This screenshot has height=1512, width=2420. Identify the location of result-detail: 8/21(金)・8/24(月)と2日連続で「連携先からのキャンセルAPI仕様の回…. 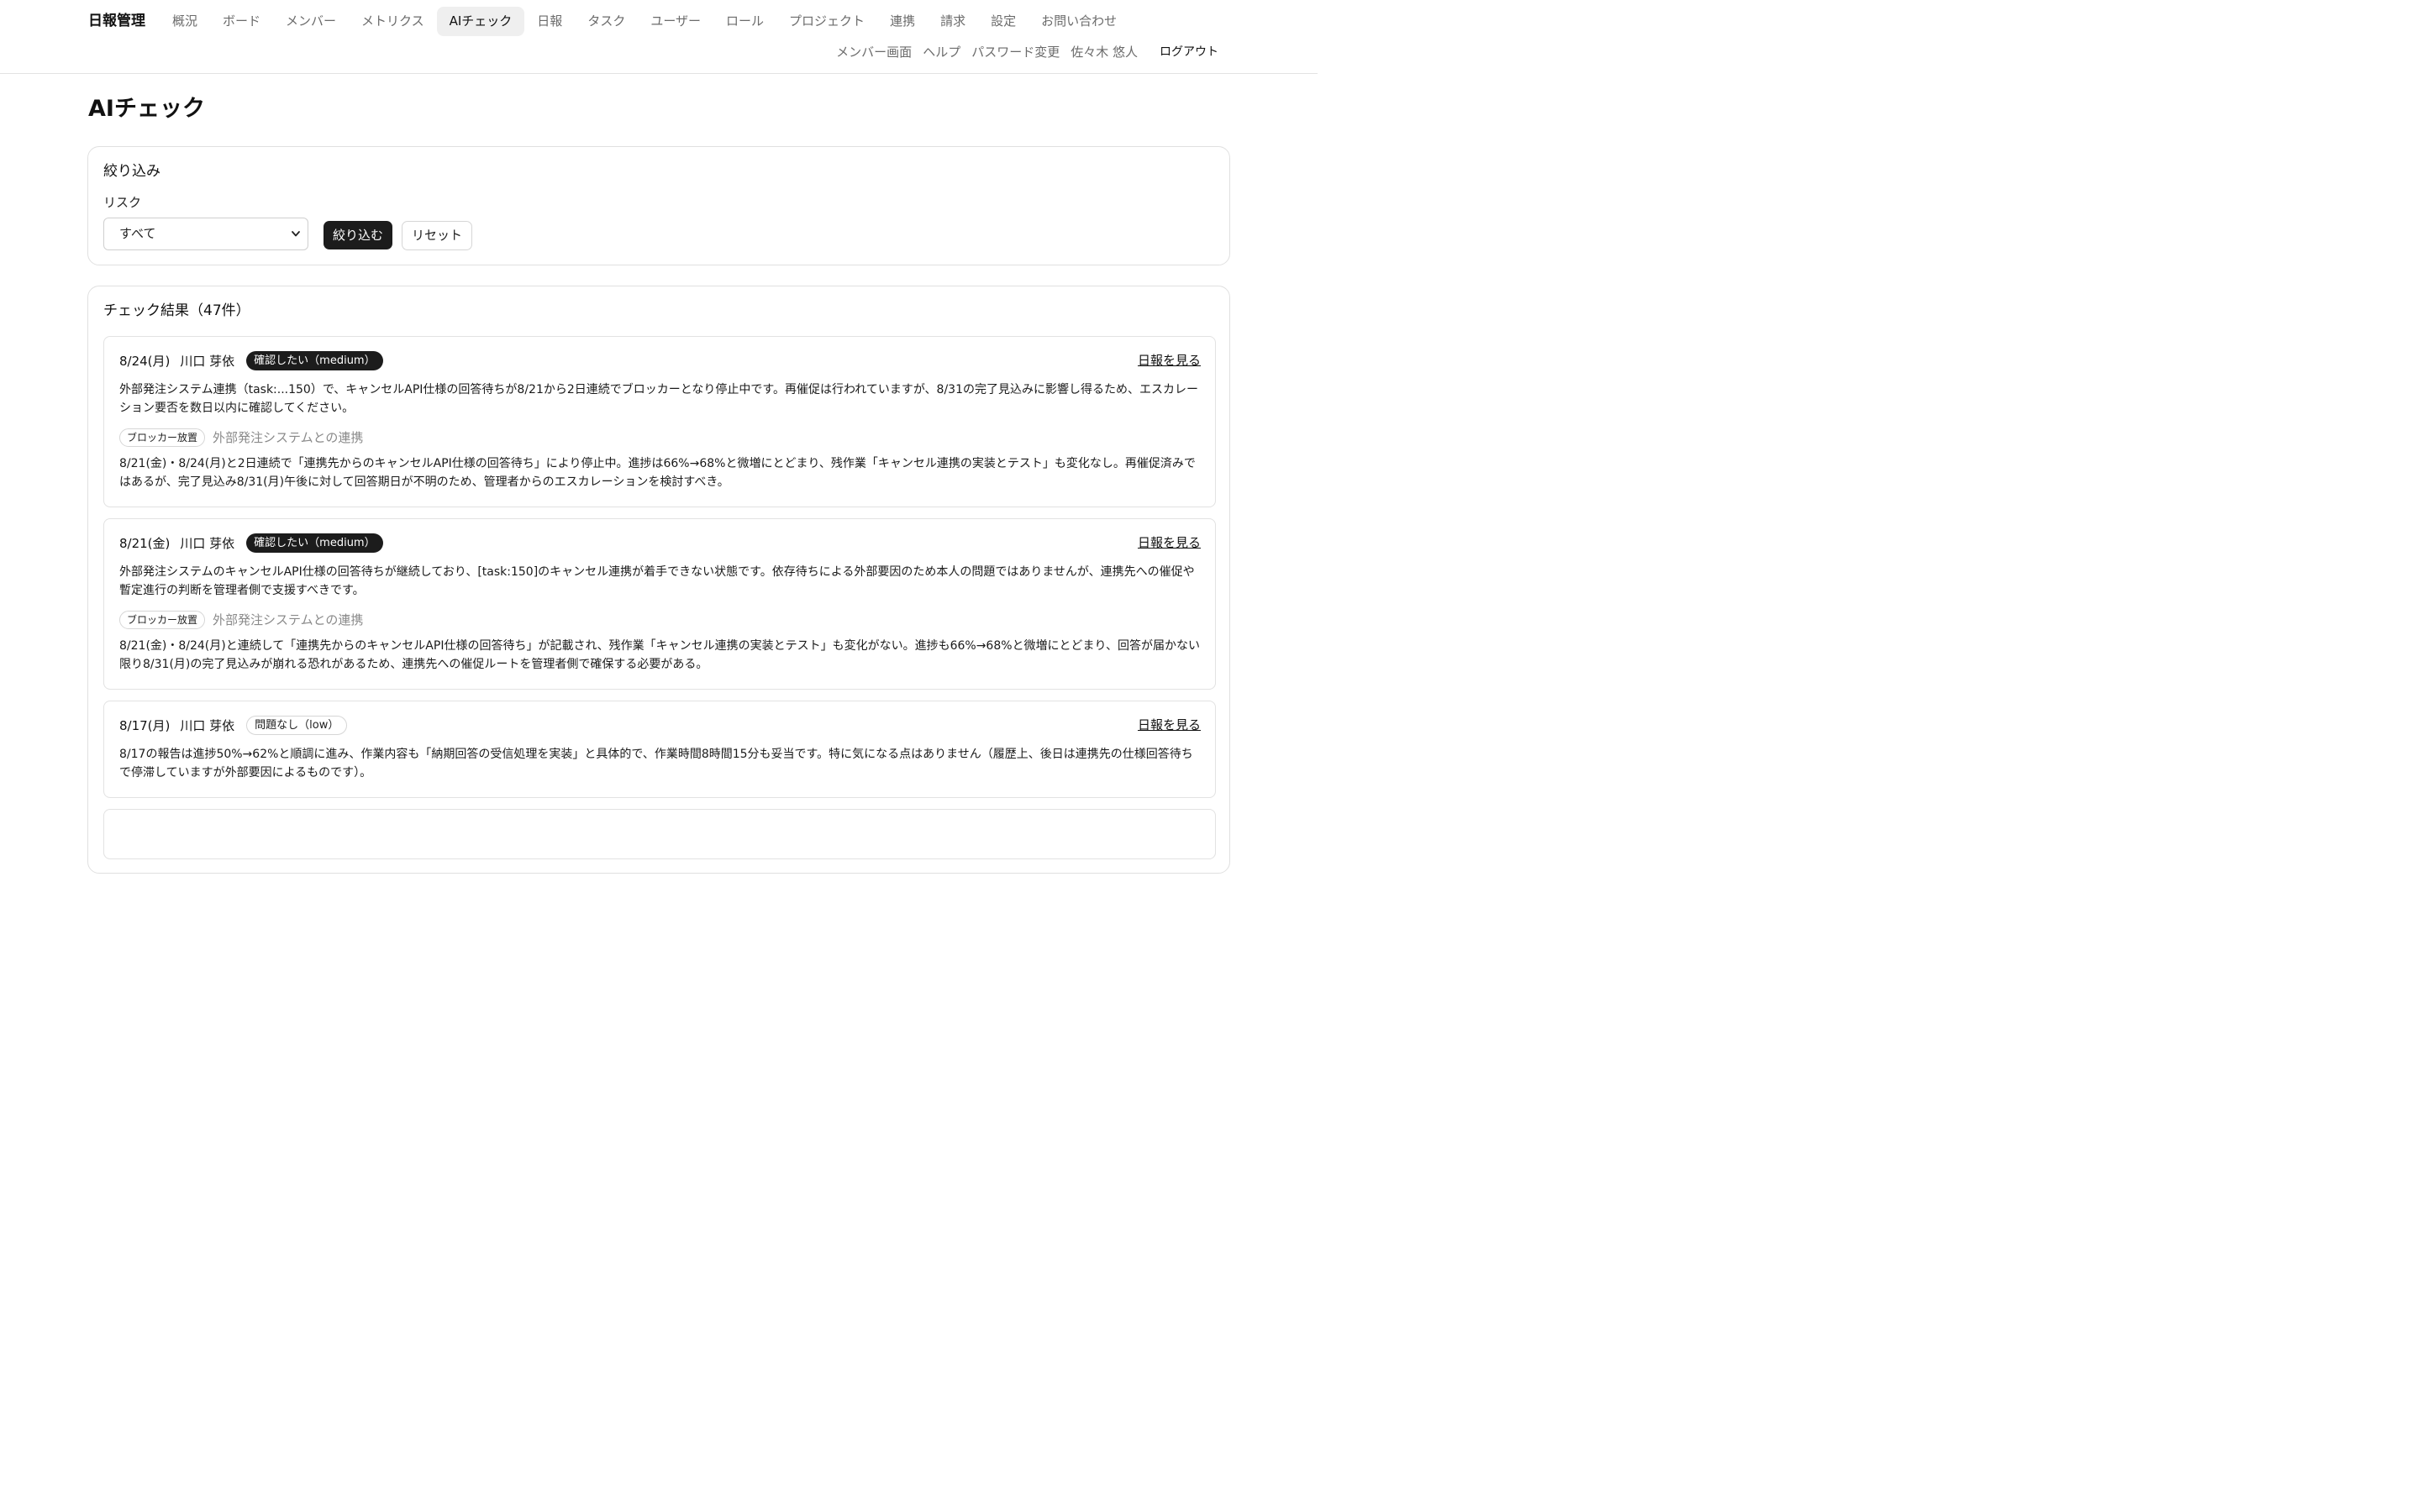
(658, 473).